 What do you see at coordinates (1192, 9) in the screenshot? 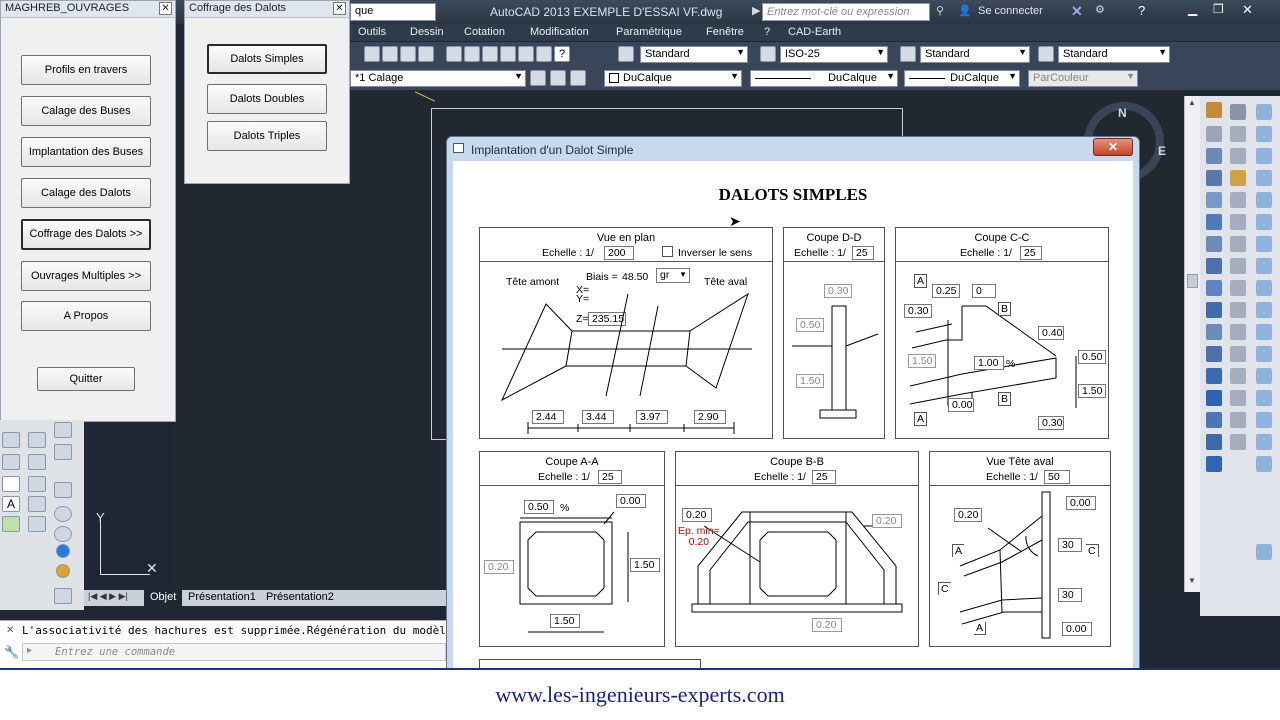
I see `minimize-icon: ▁` at bounding box center [1192, 9].